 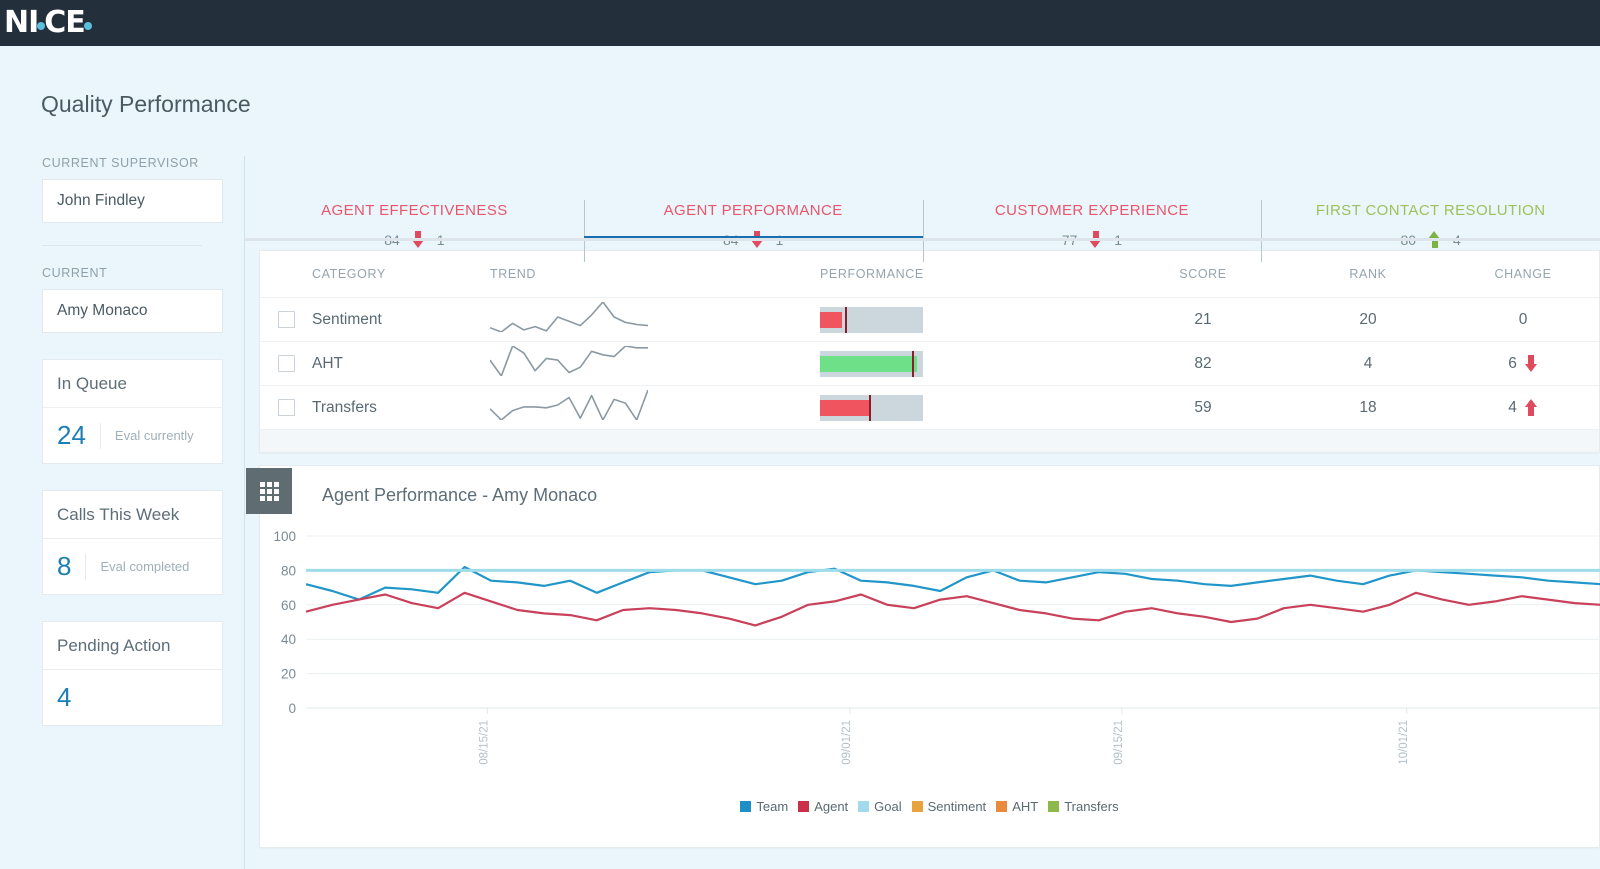 What do you see at coordinates (1203, 274) in the screenshot?
I see `column-header-score: SCORE` at bounding box center [1203, 274].